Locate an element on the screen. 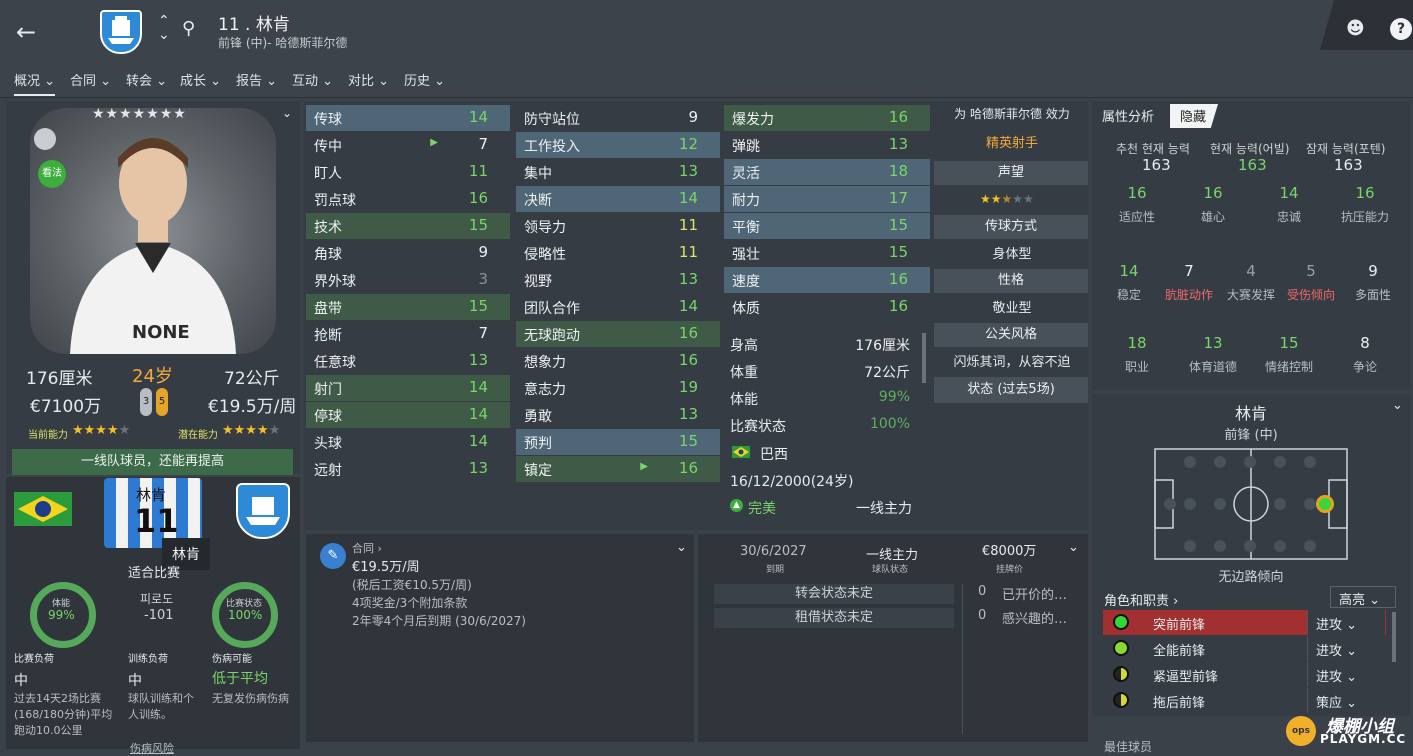 The width and height of the screenshot is (1413, 756). attribute-row: 弹跳 13 is located at coordinates (827, 145).